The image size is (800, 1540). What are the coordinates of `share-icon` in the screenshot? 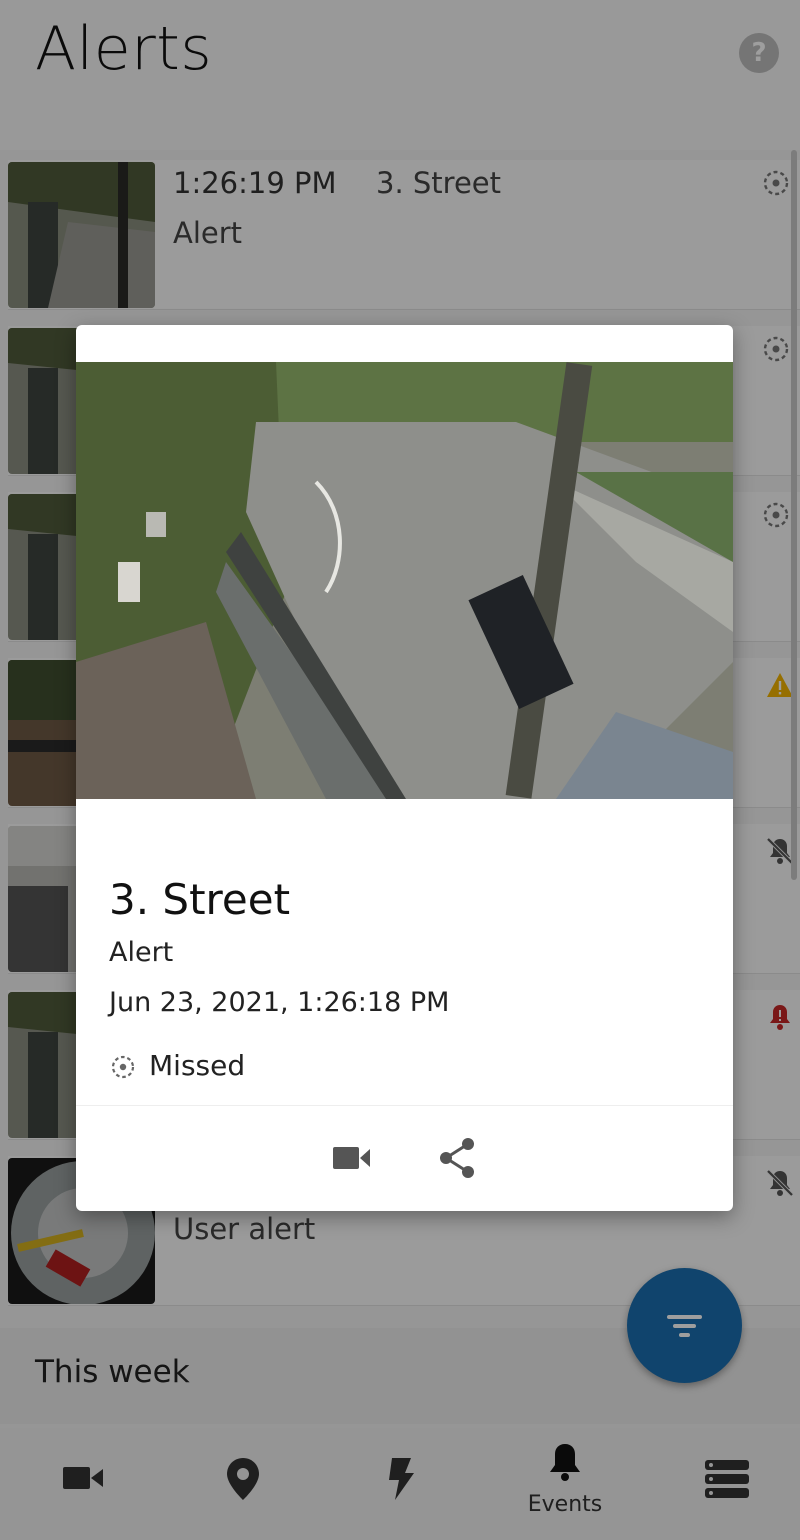 It's located at (457, 1158).